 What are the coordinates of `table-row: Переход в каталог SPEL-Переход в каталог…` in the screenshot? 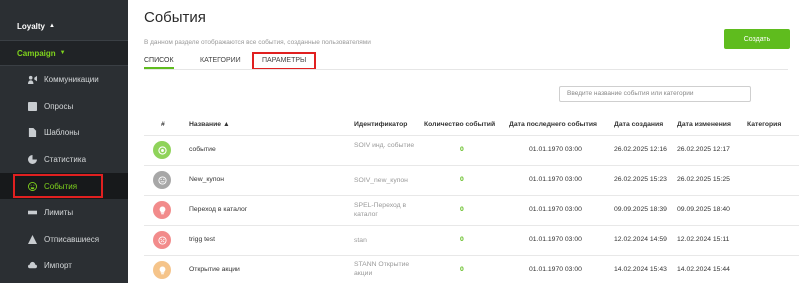 It's located at (471, 210).